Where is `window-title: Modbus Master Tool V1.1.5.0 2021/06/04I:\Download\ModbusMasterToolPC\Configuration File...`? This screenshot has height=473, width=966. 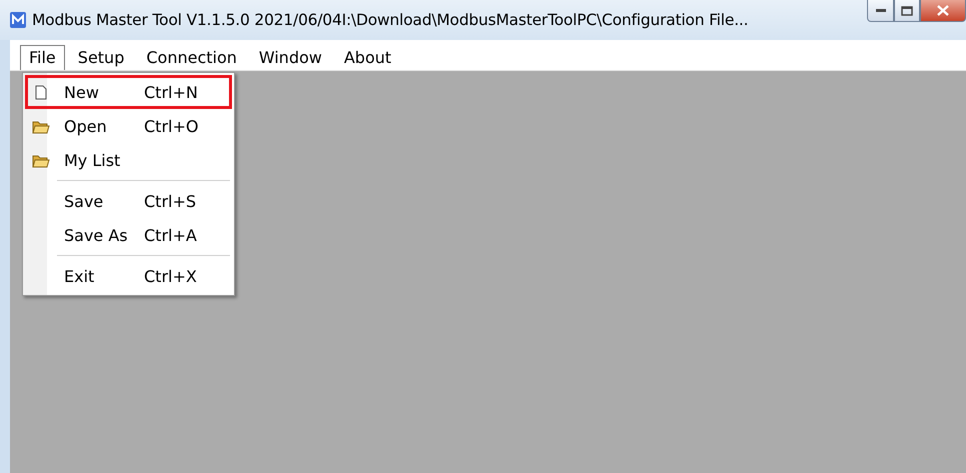
window-title: Modbus Master Tool V1.1.5.0 2021/06/04I:\Download\ModbusMasterToolPC\Configuration File... is located at coordinates (391, 20).